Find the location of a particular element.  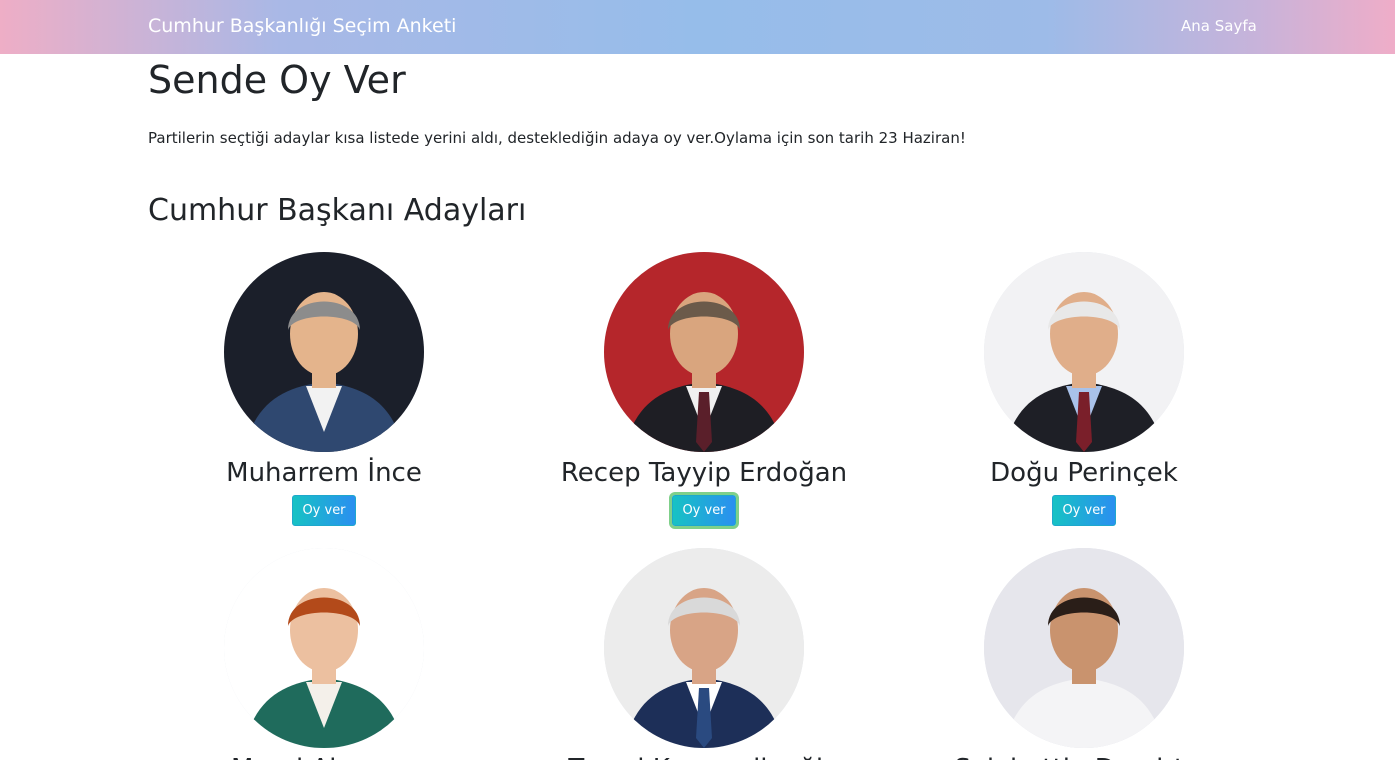

page-title: Sende Oy Ver is located at coordinates (277, 80).